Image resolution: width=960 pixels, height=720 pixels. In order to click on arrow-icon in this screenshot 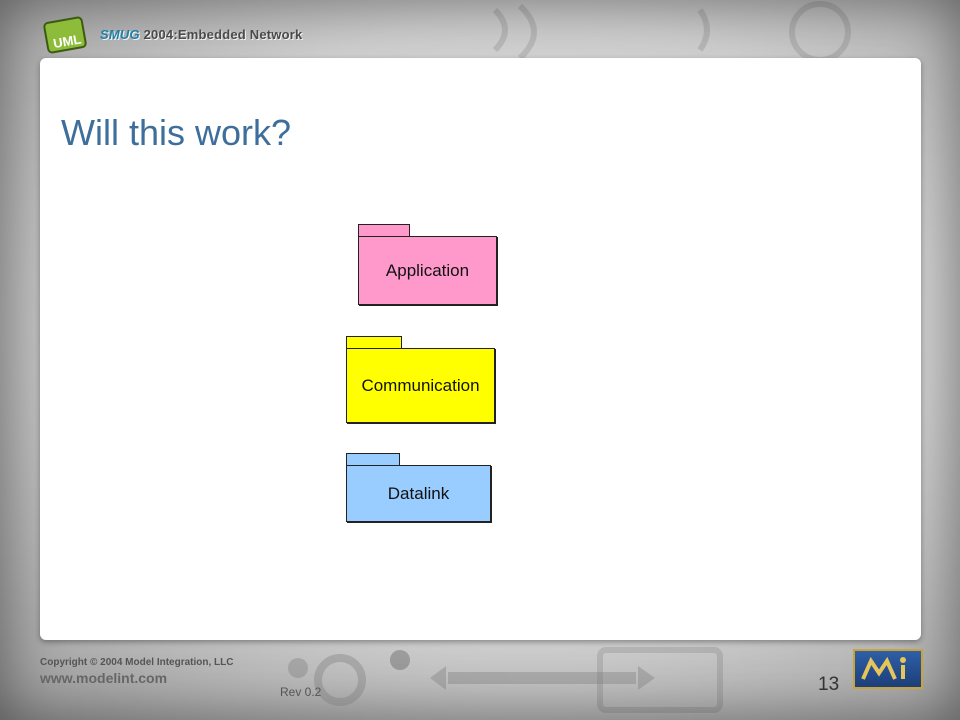, I will do `click(542, 678)`.